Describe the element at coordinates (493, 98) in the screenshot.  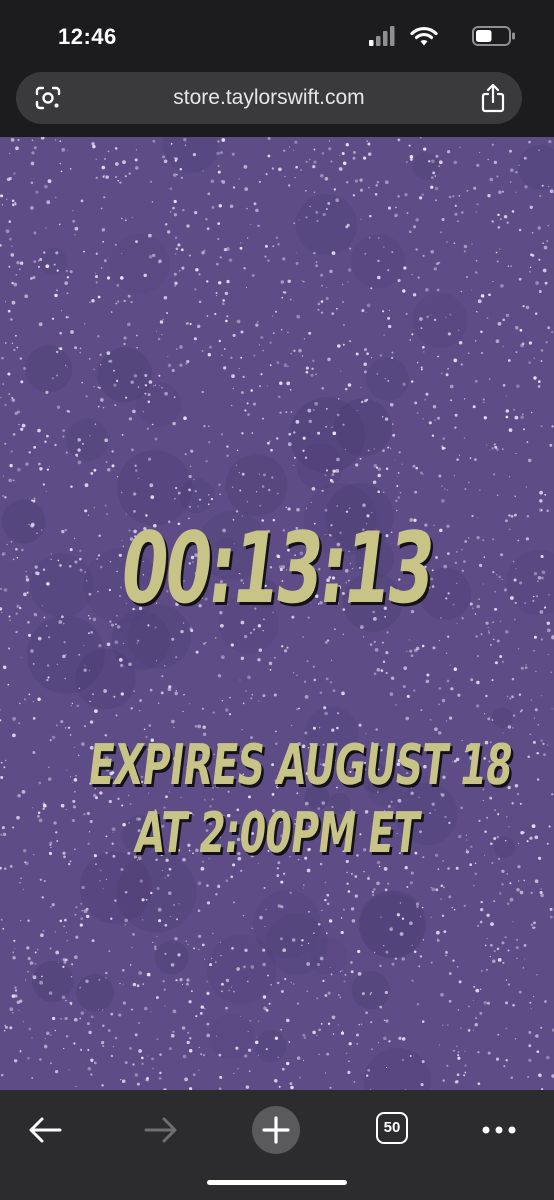
I see `share-icon` at that location.